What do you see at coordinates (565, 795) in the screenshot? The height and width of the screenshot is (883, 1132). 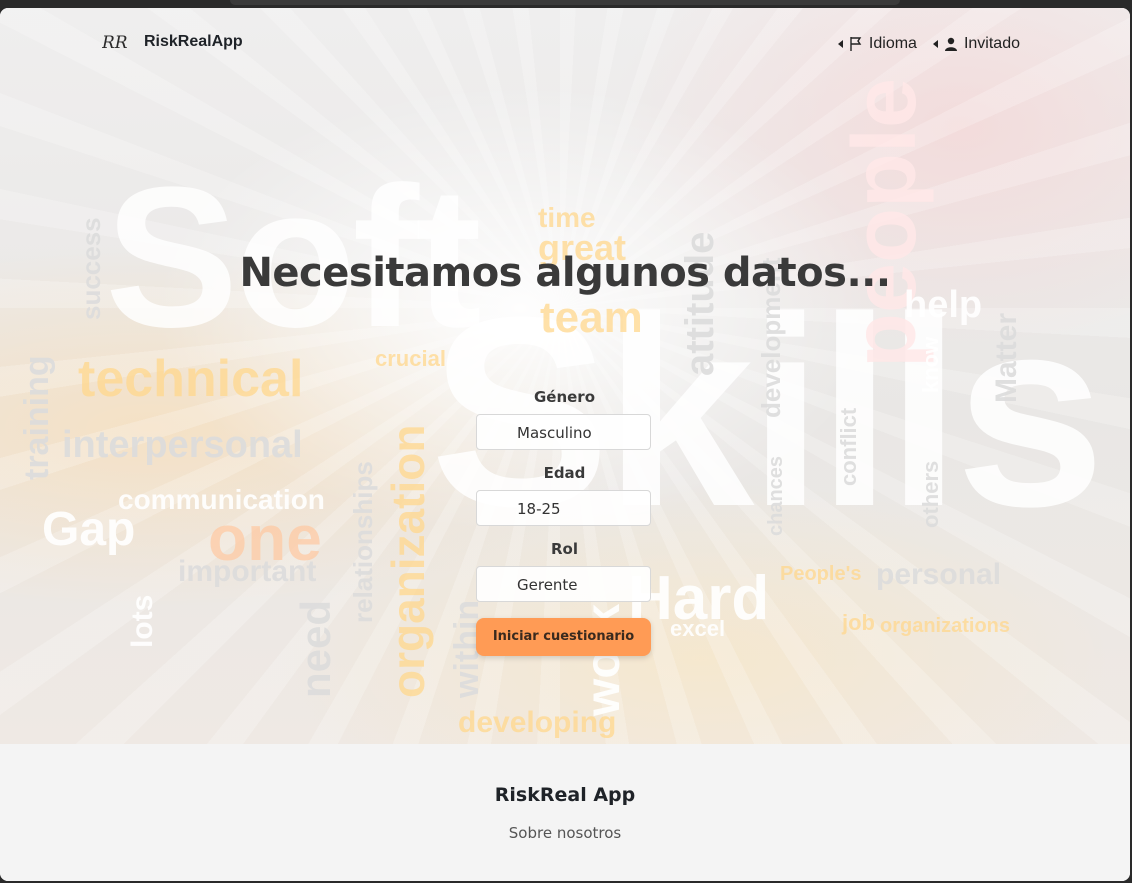 I see `footer-title: RiskReal App` at bounding box center [565, 795].